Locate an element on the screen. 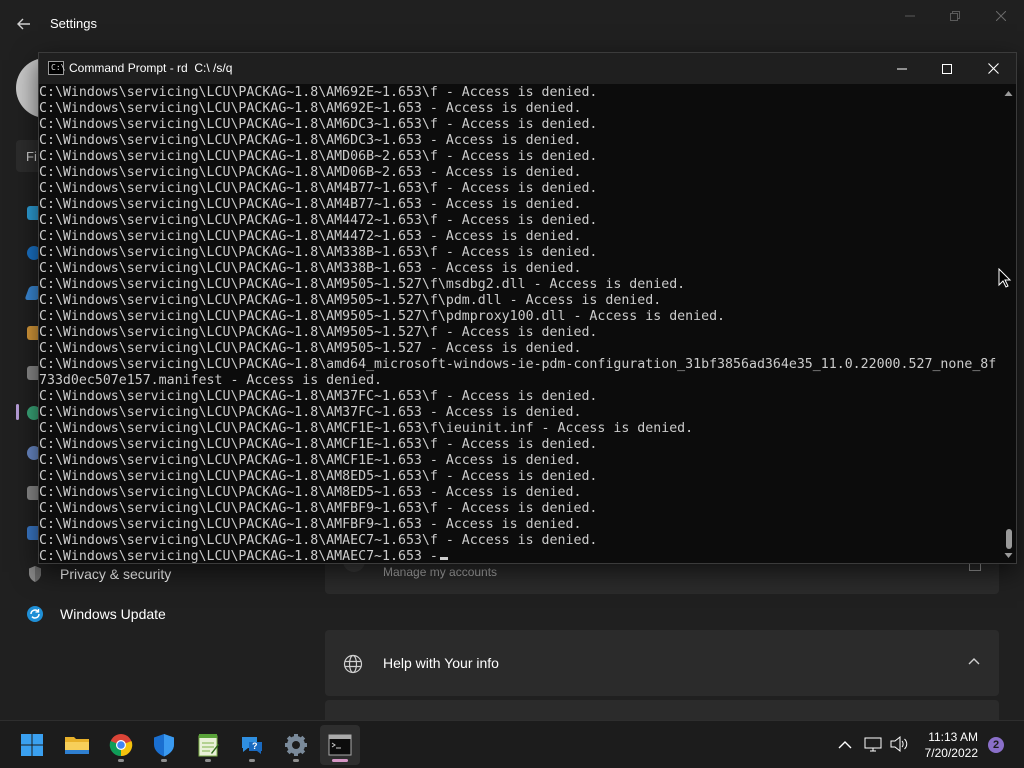 This screenshot has height=768, width=1024. text-cursor is located at coordinates (443, 558).